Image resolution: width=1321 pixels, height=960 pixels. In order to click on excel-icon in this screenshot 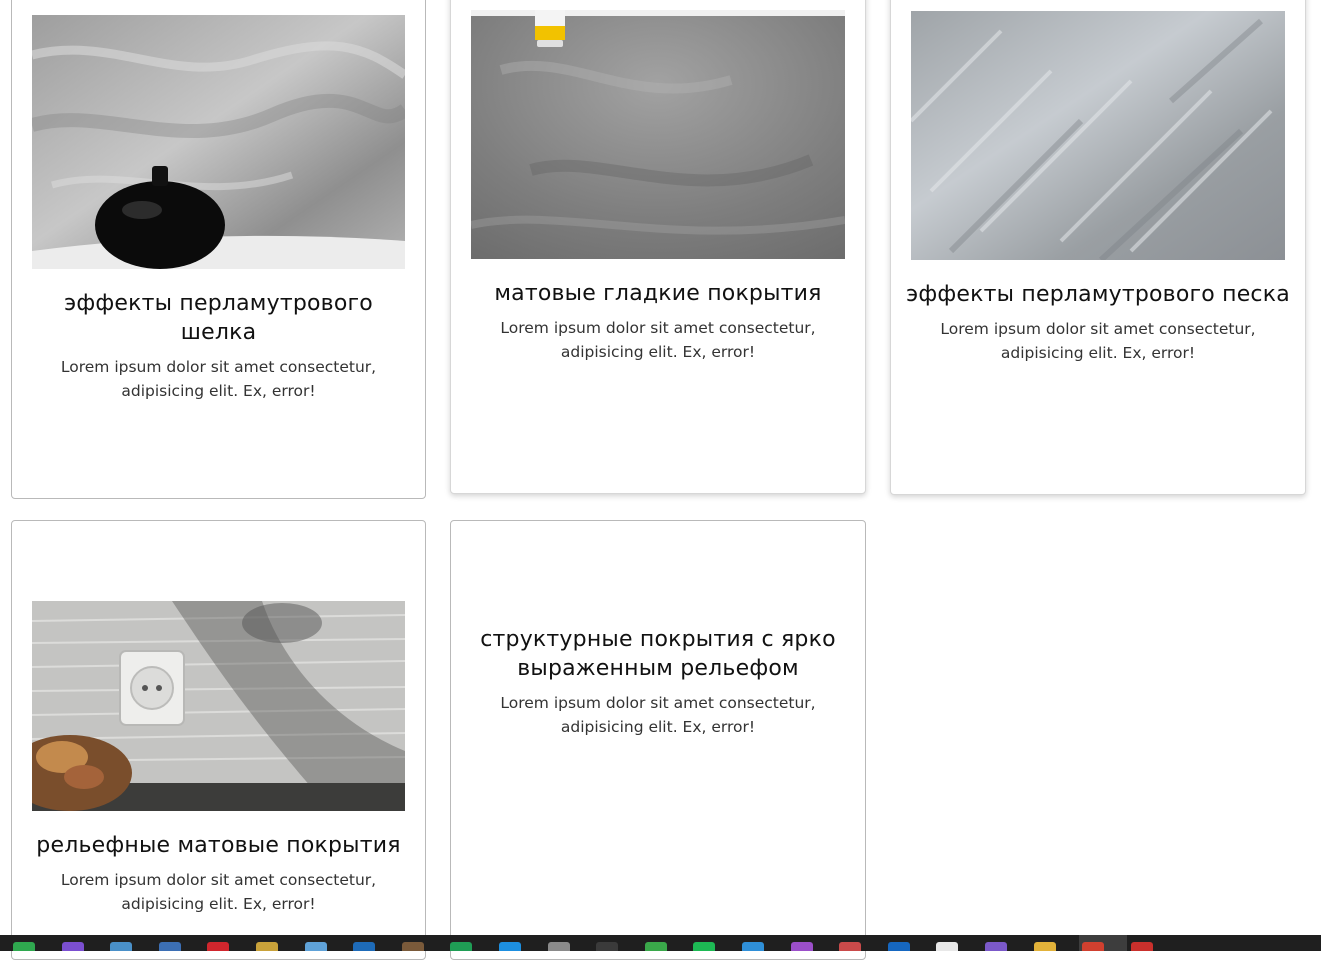, I will do `click(461, 946)`.